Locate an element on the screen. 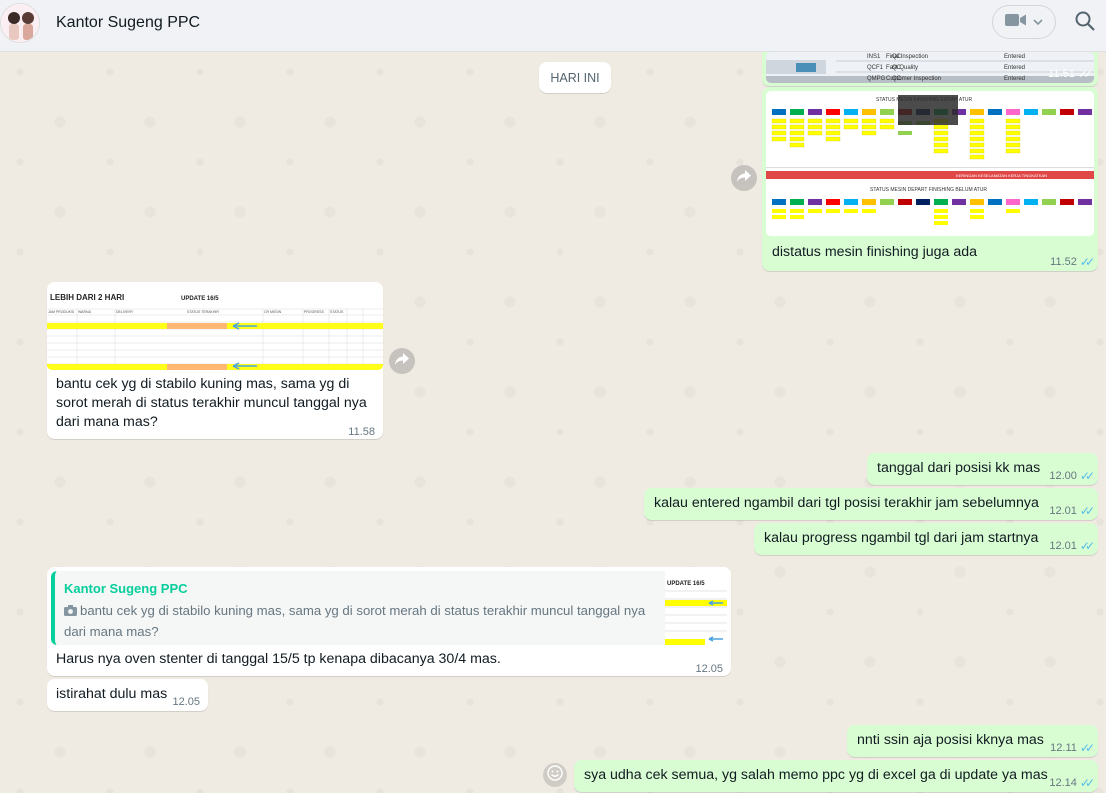 This screenshot has width=1106, height=793. image-update-label: UPDATE 16/5 is located at coordinates (200, 299).